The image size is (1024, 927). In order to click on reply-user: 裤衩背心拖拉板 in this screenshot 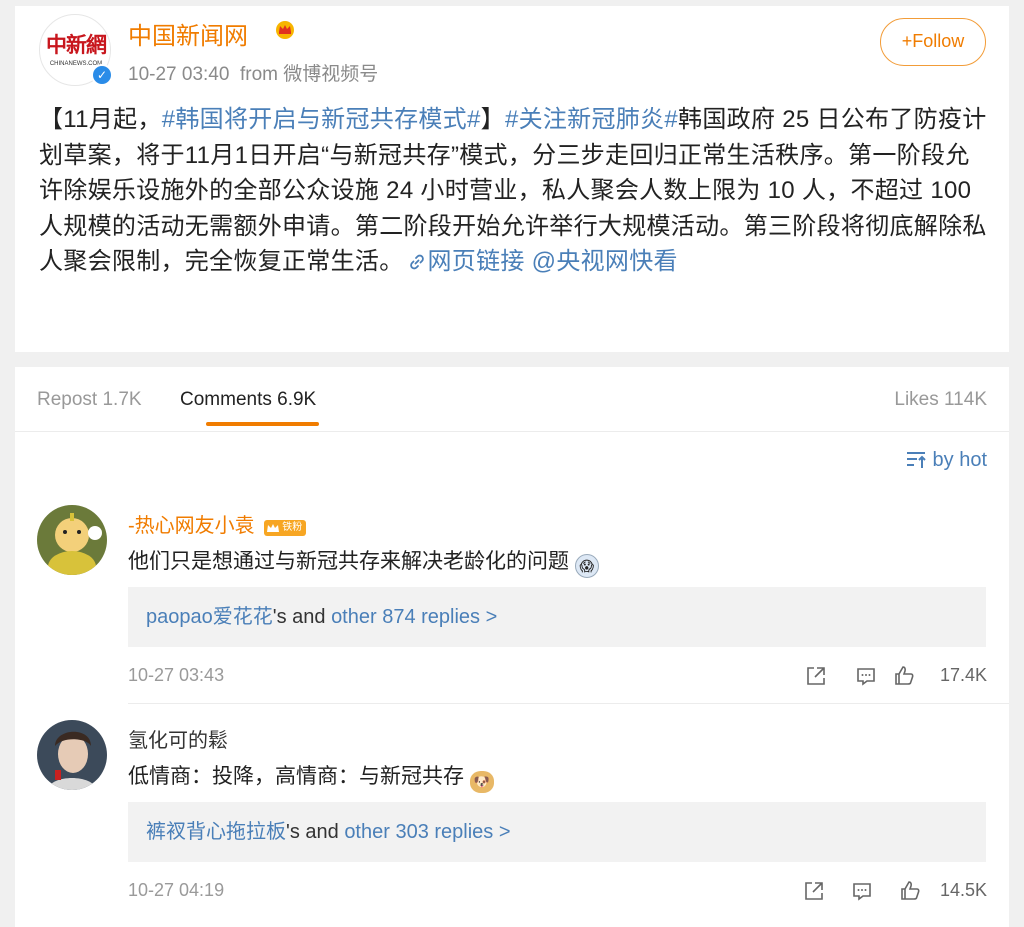, I will do `click(216, 832)`.